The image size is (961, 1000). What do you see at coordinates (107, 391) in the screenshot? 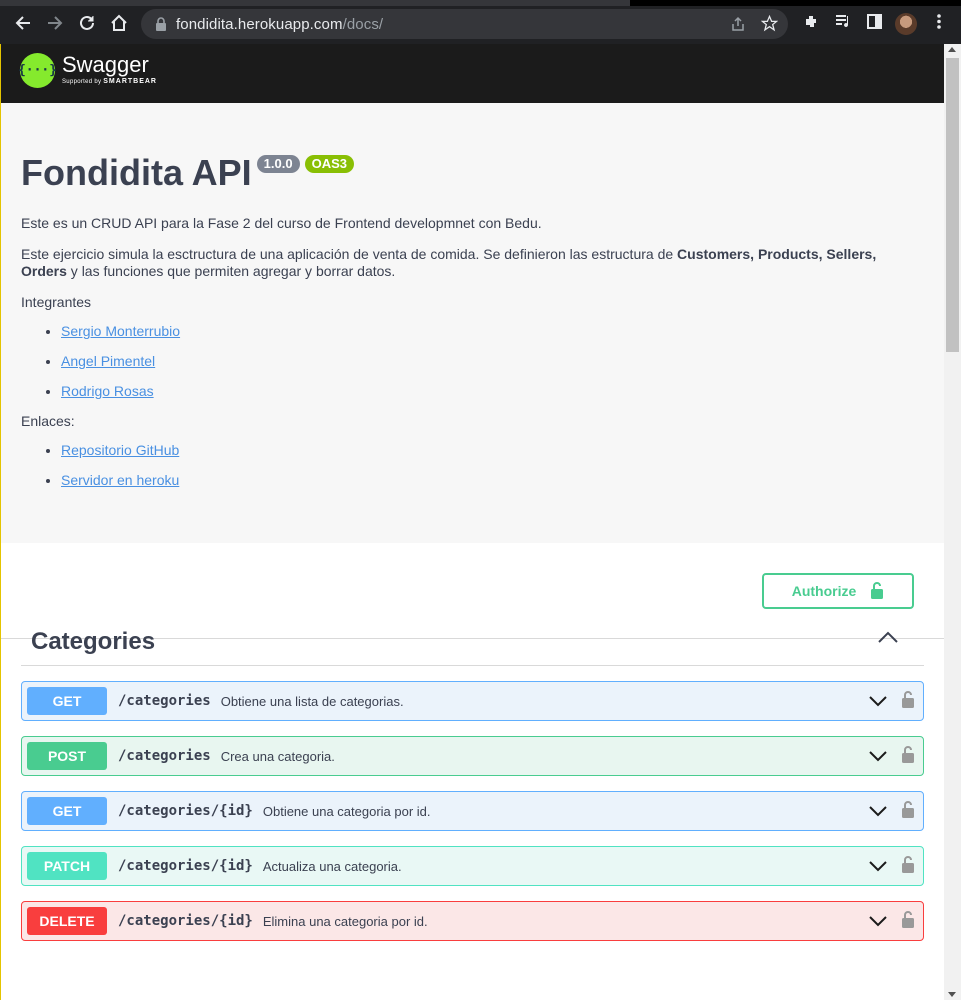
I see `member-link-rodrigo: Rodrigo Rosas` at bounding box center [107, 391].